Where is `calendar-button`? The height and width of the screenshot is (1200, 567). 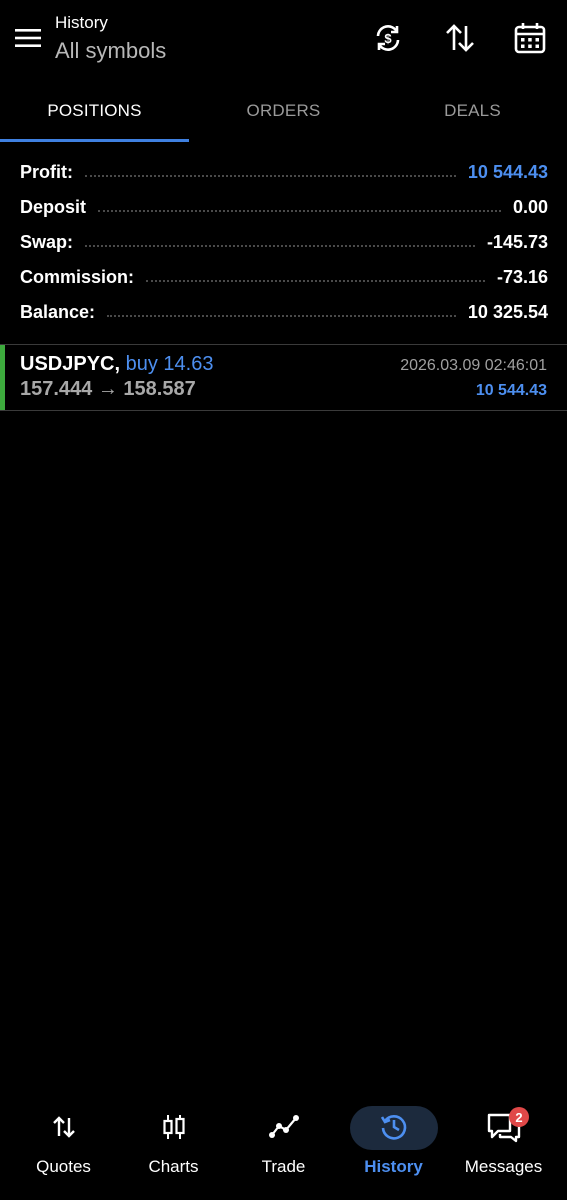
calendar-button is located at coordinates (530, 38).